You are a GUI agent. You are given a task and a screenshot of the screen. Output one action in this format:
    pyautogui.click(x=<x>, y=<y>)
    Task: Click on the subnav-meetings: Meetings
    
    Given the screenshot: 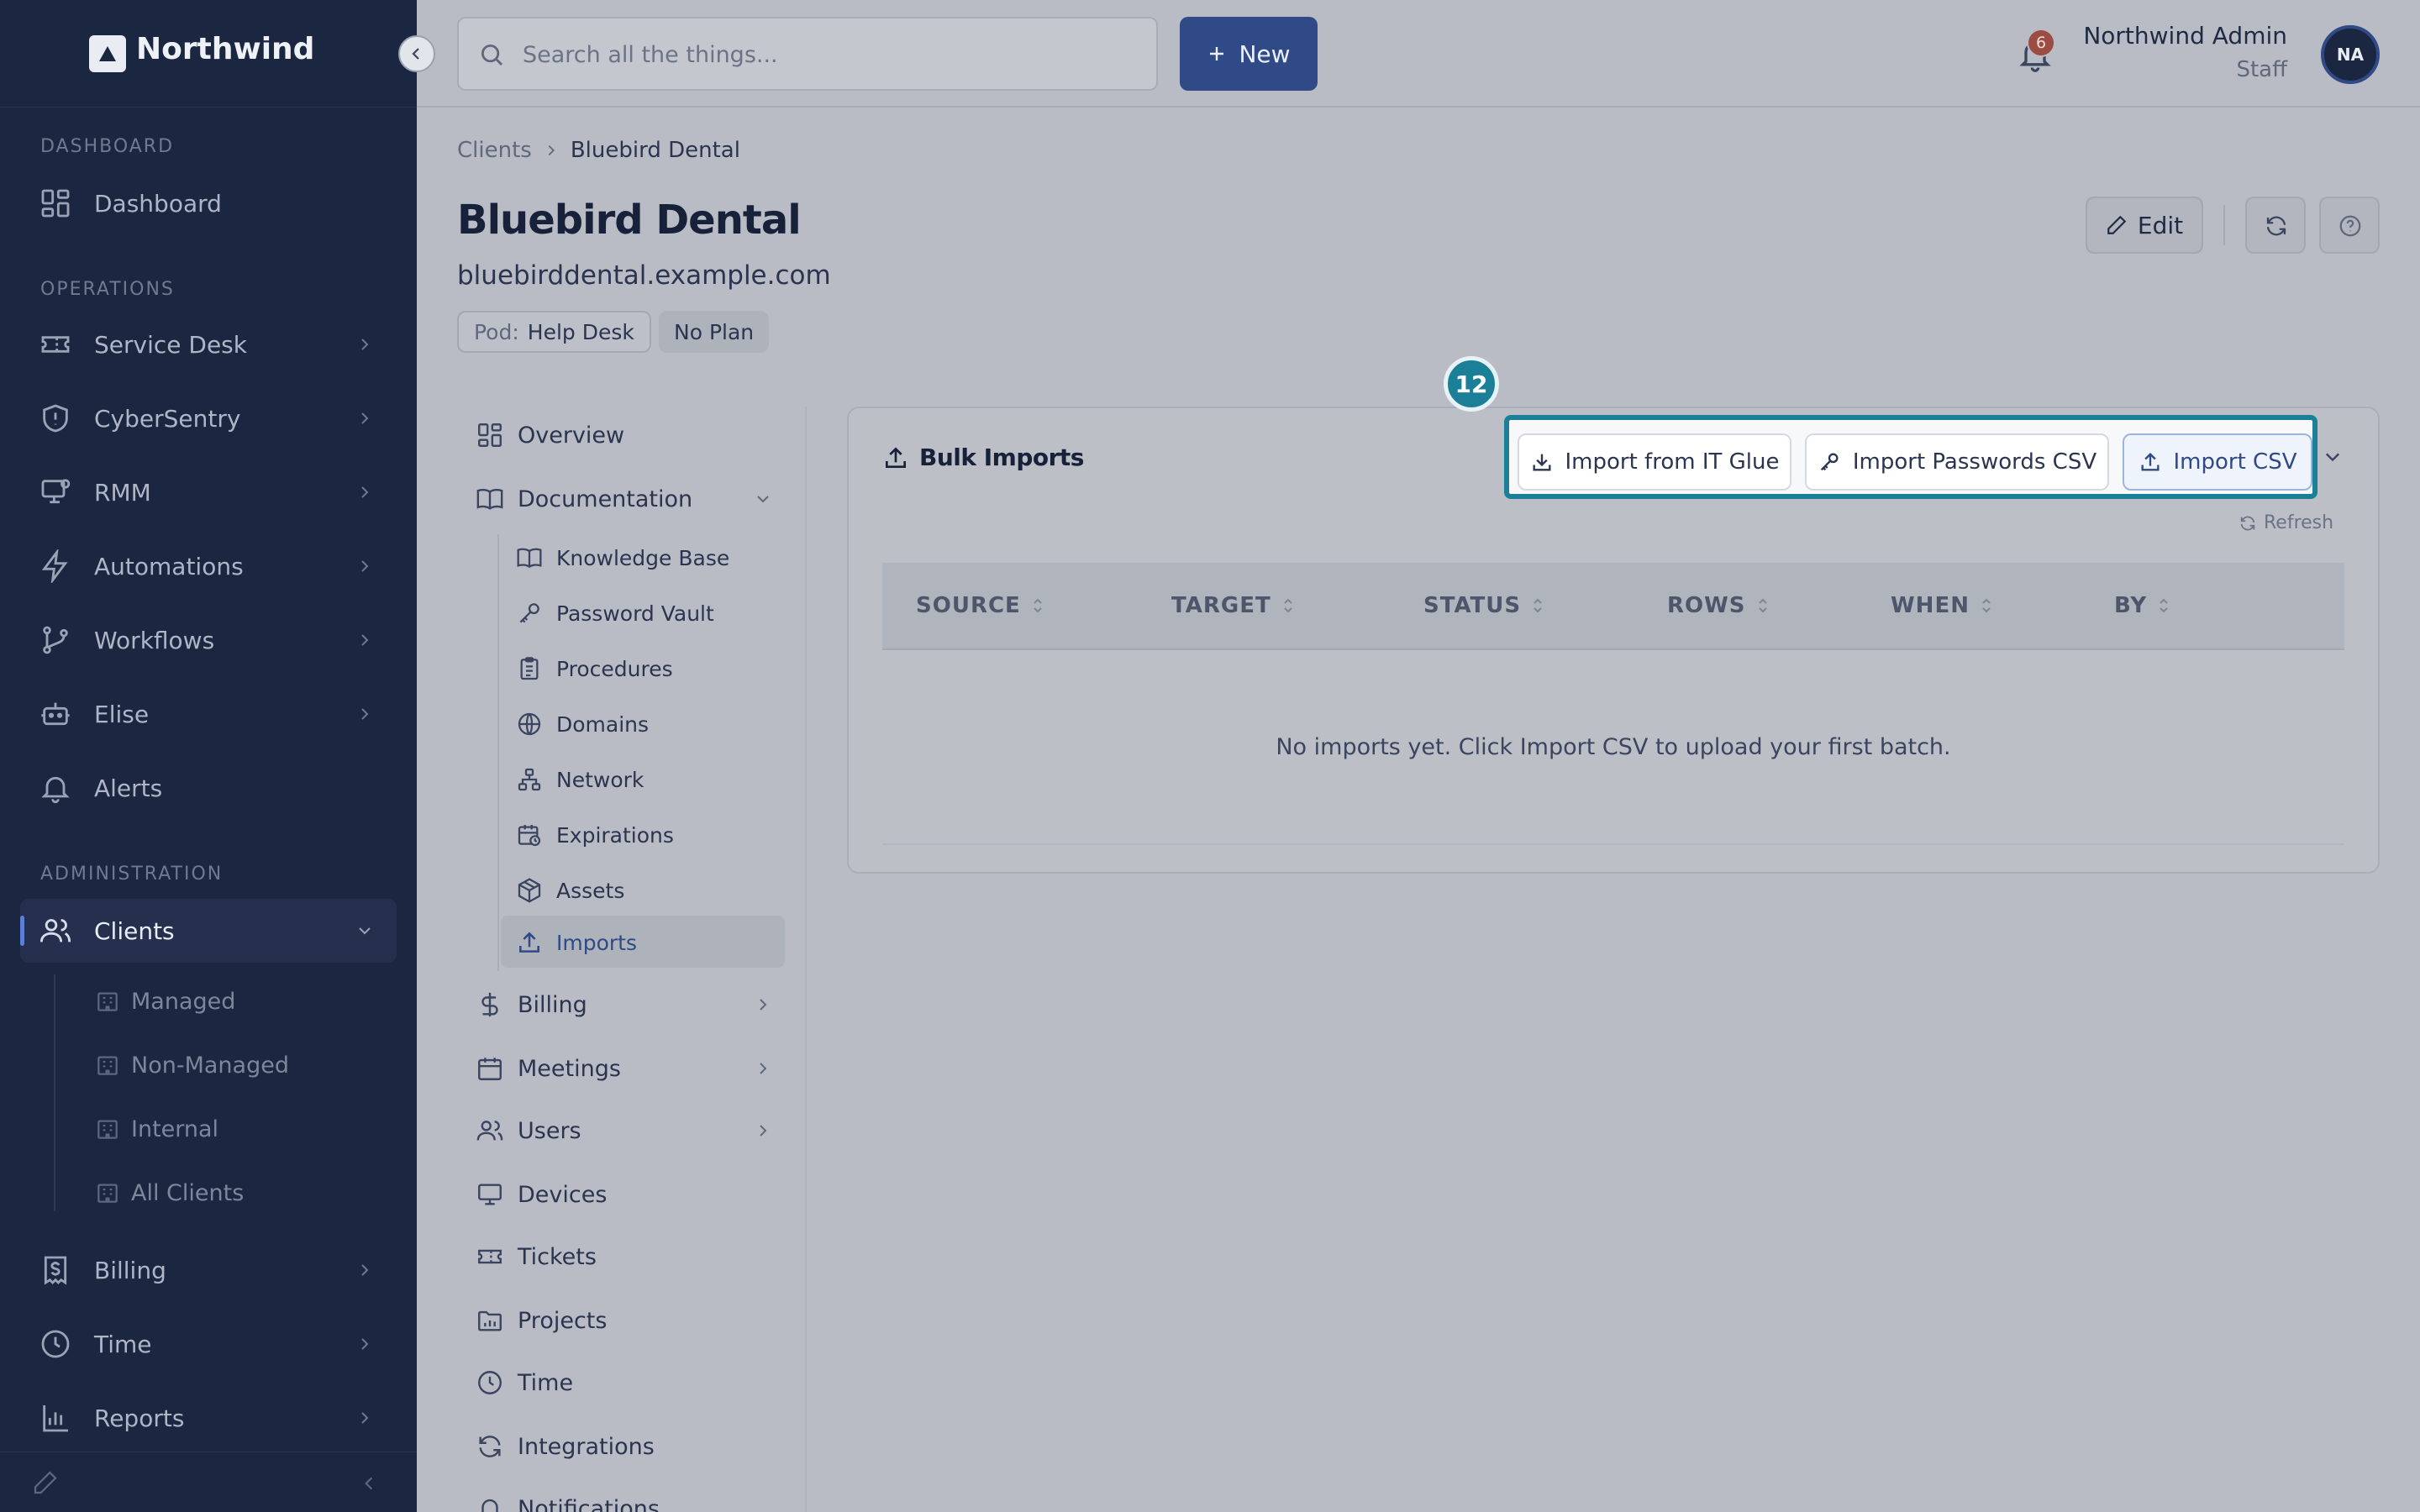 What is the action you would take?
    pyautogui.click(x=621, y=1068)
    